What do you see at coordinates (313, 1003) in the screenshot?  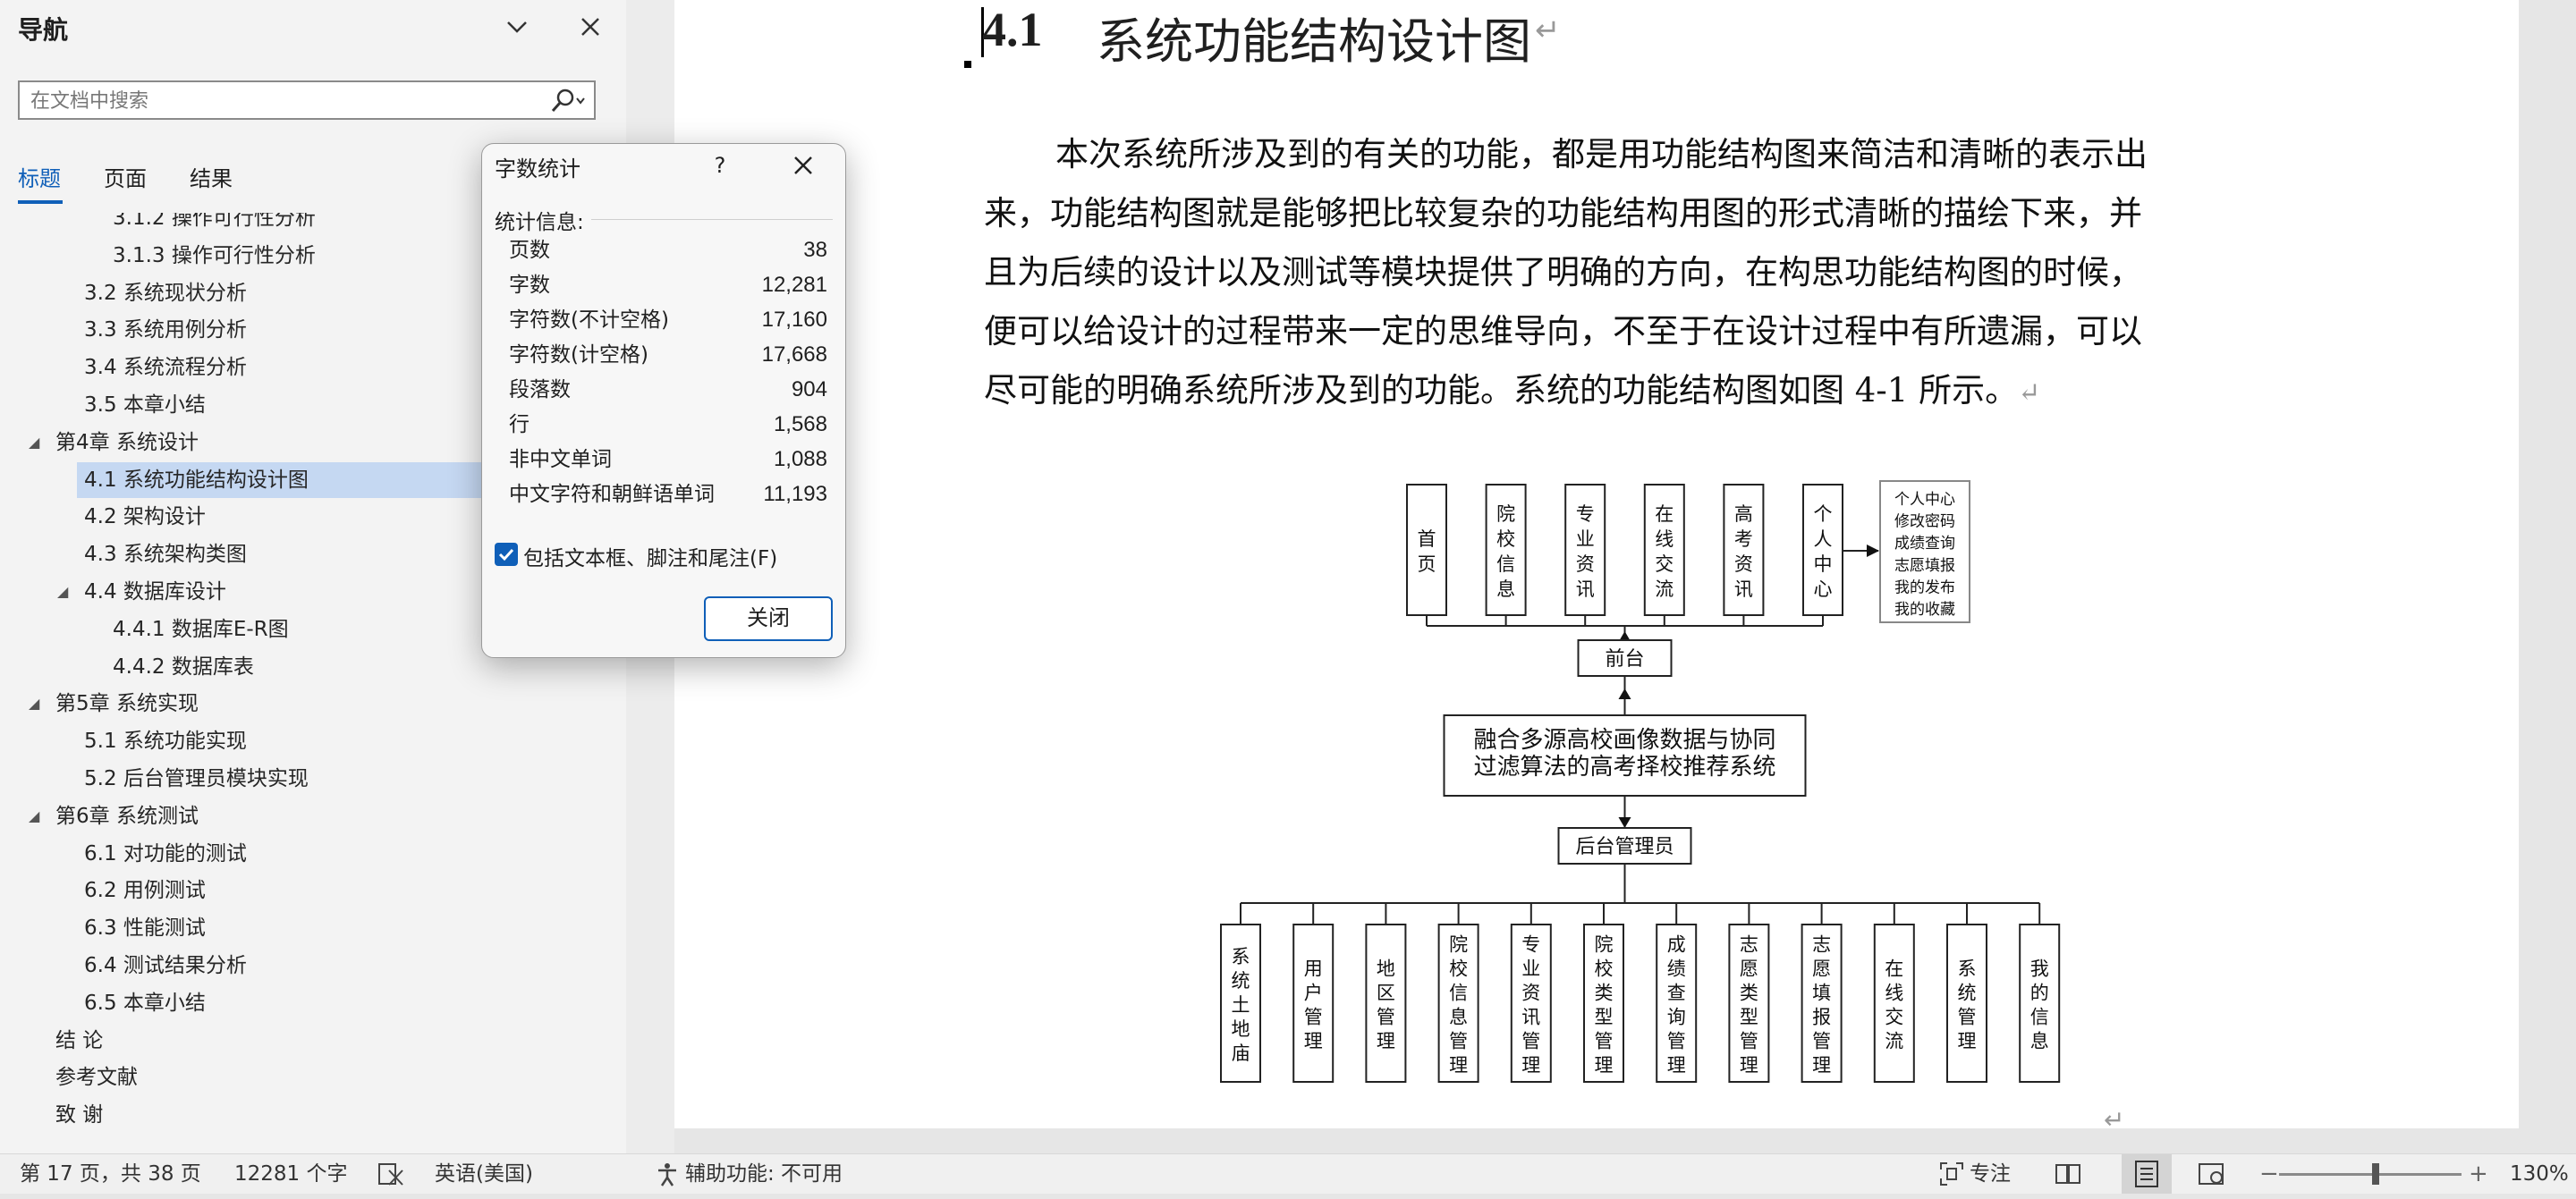 I see `nav-tree-item: 6.5 本章小结` at bounding box center [313, 1003].